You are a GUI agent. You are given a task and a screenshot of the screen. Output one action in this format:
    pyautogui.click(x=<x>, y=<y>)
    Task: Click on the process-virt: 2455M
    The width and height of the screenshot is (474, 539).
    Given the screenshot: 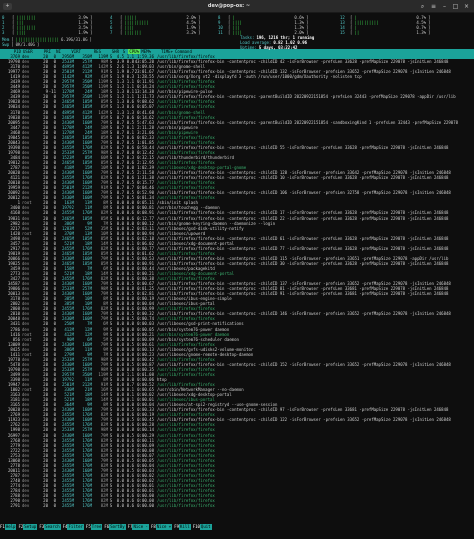 What is the action you would take?
    pyautogui.click(x=67, y=506)
    